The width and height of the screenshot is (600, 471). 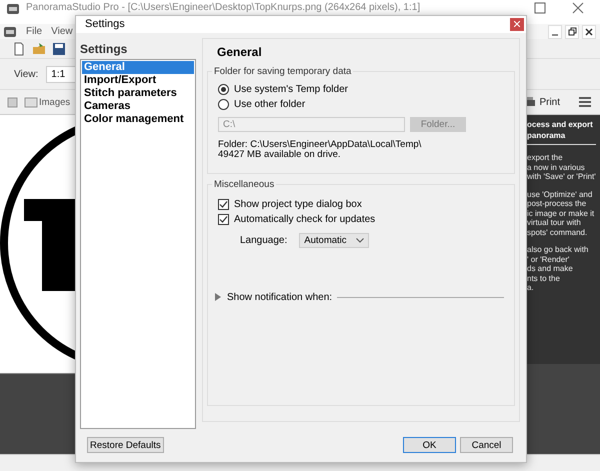 What do you see at coordinates (562, 167) in the screenshot?
I see `panel-paragraph: export the a now in various with 'Save' or 'Print'` at bounding box center [562, 167].